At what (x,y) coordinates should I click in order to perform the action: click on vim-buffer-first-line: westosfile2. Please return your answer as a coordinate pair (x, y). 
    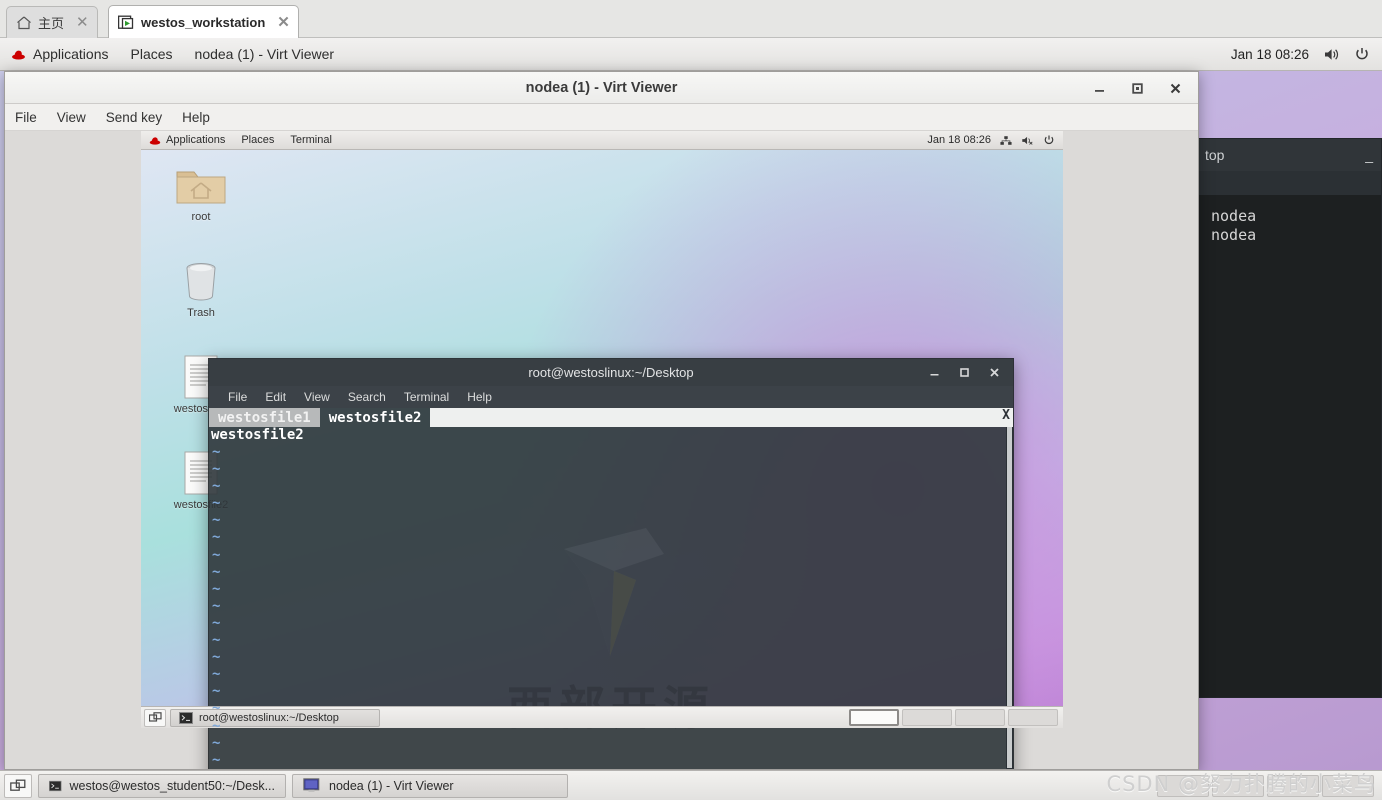
    Looking at the image, I should click on (257, 435).